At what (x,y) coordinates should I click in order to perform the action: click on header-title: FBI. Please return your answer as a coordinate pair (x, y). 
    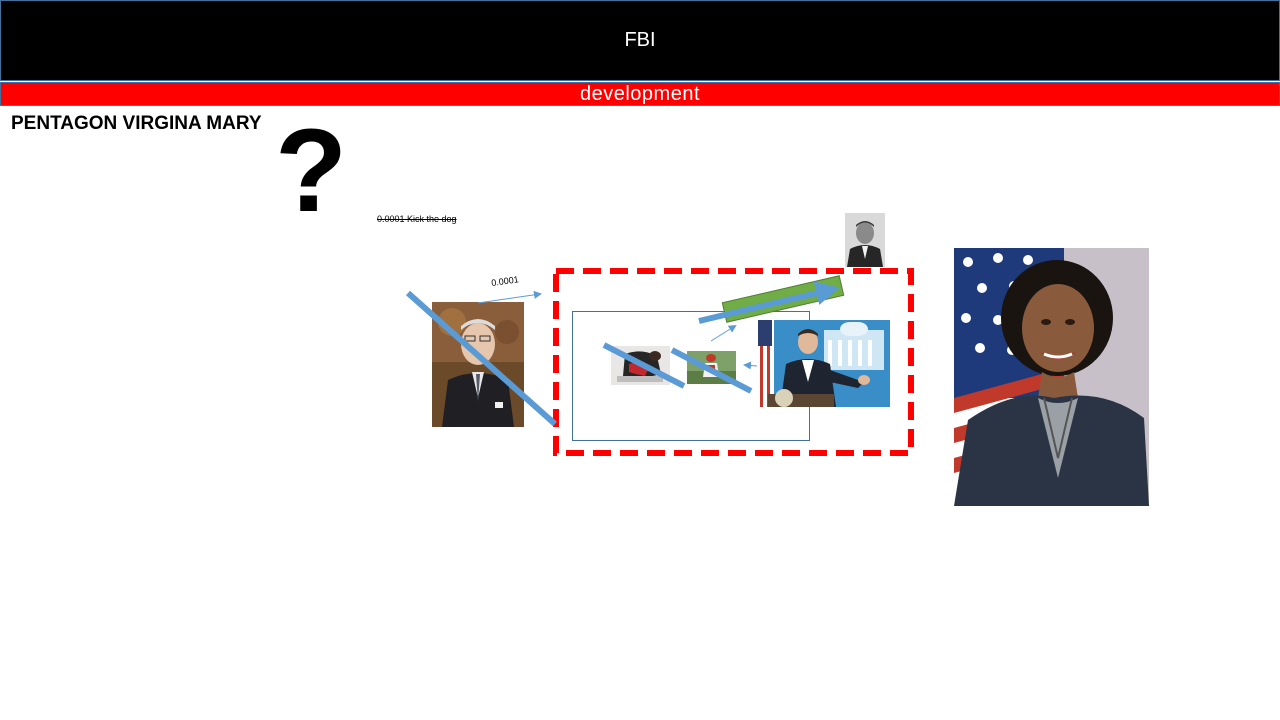
    Looking at the image, I should click on (640, 40).